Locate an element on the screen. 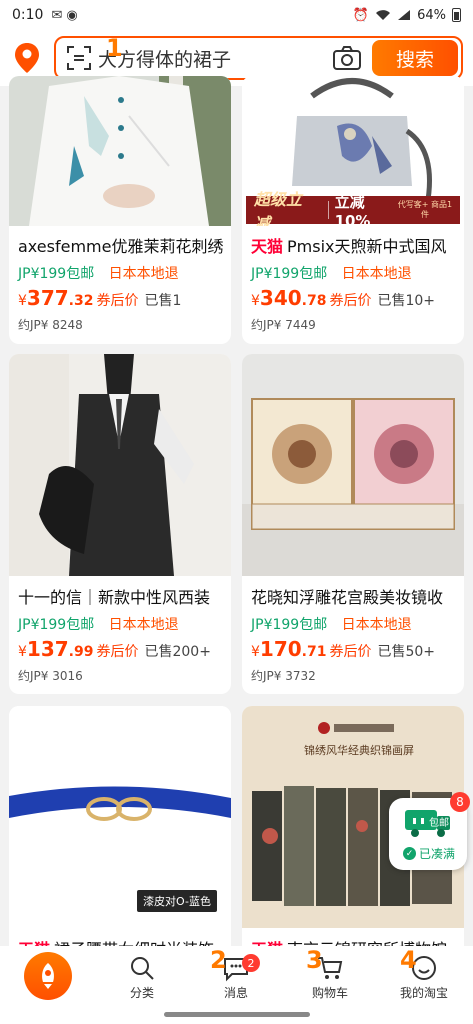 The height and width of the screenshot is (1024, 473). promo-badge: 超级立减 立减10% 代写客+ 商品1件 is located at coordinates (353, 208).